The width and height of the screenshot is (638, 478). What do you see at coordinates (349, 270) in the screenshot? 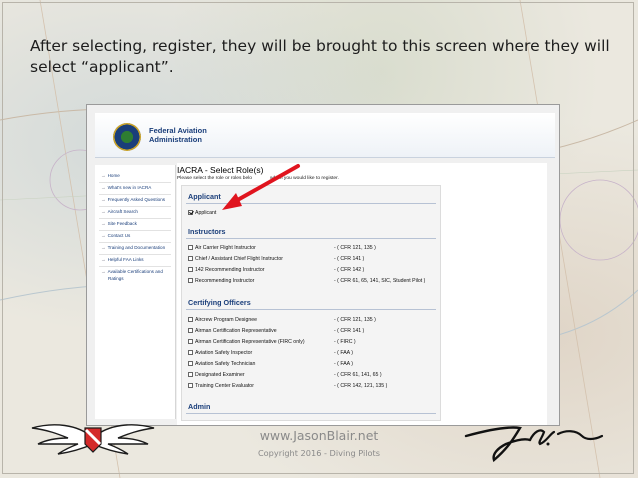
I see `role-cfr: - ( CFR 142 )` at bounding box center [349, 270].